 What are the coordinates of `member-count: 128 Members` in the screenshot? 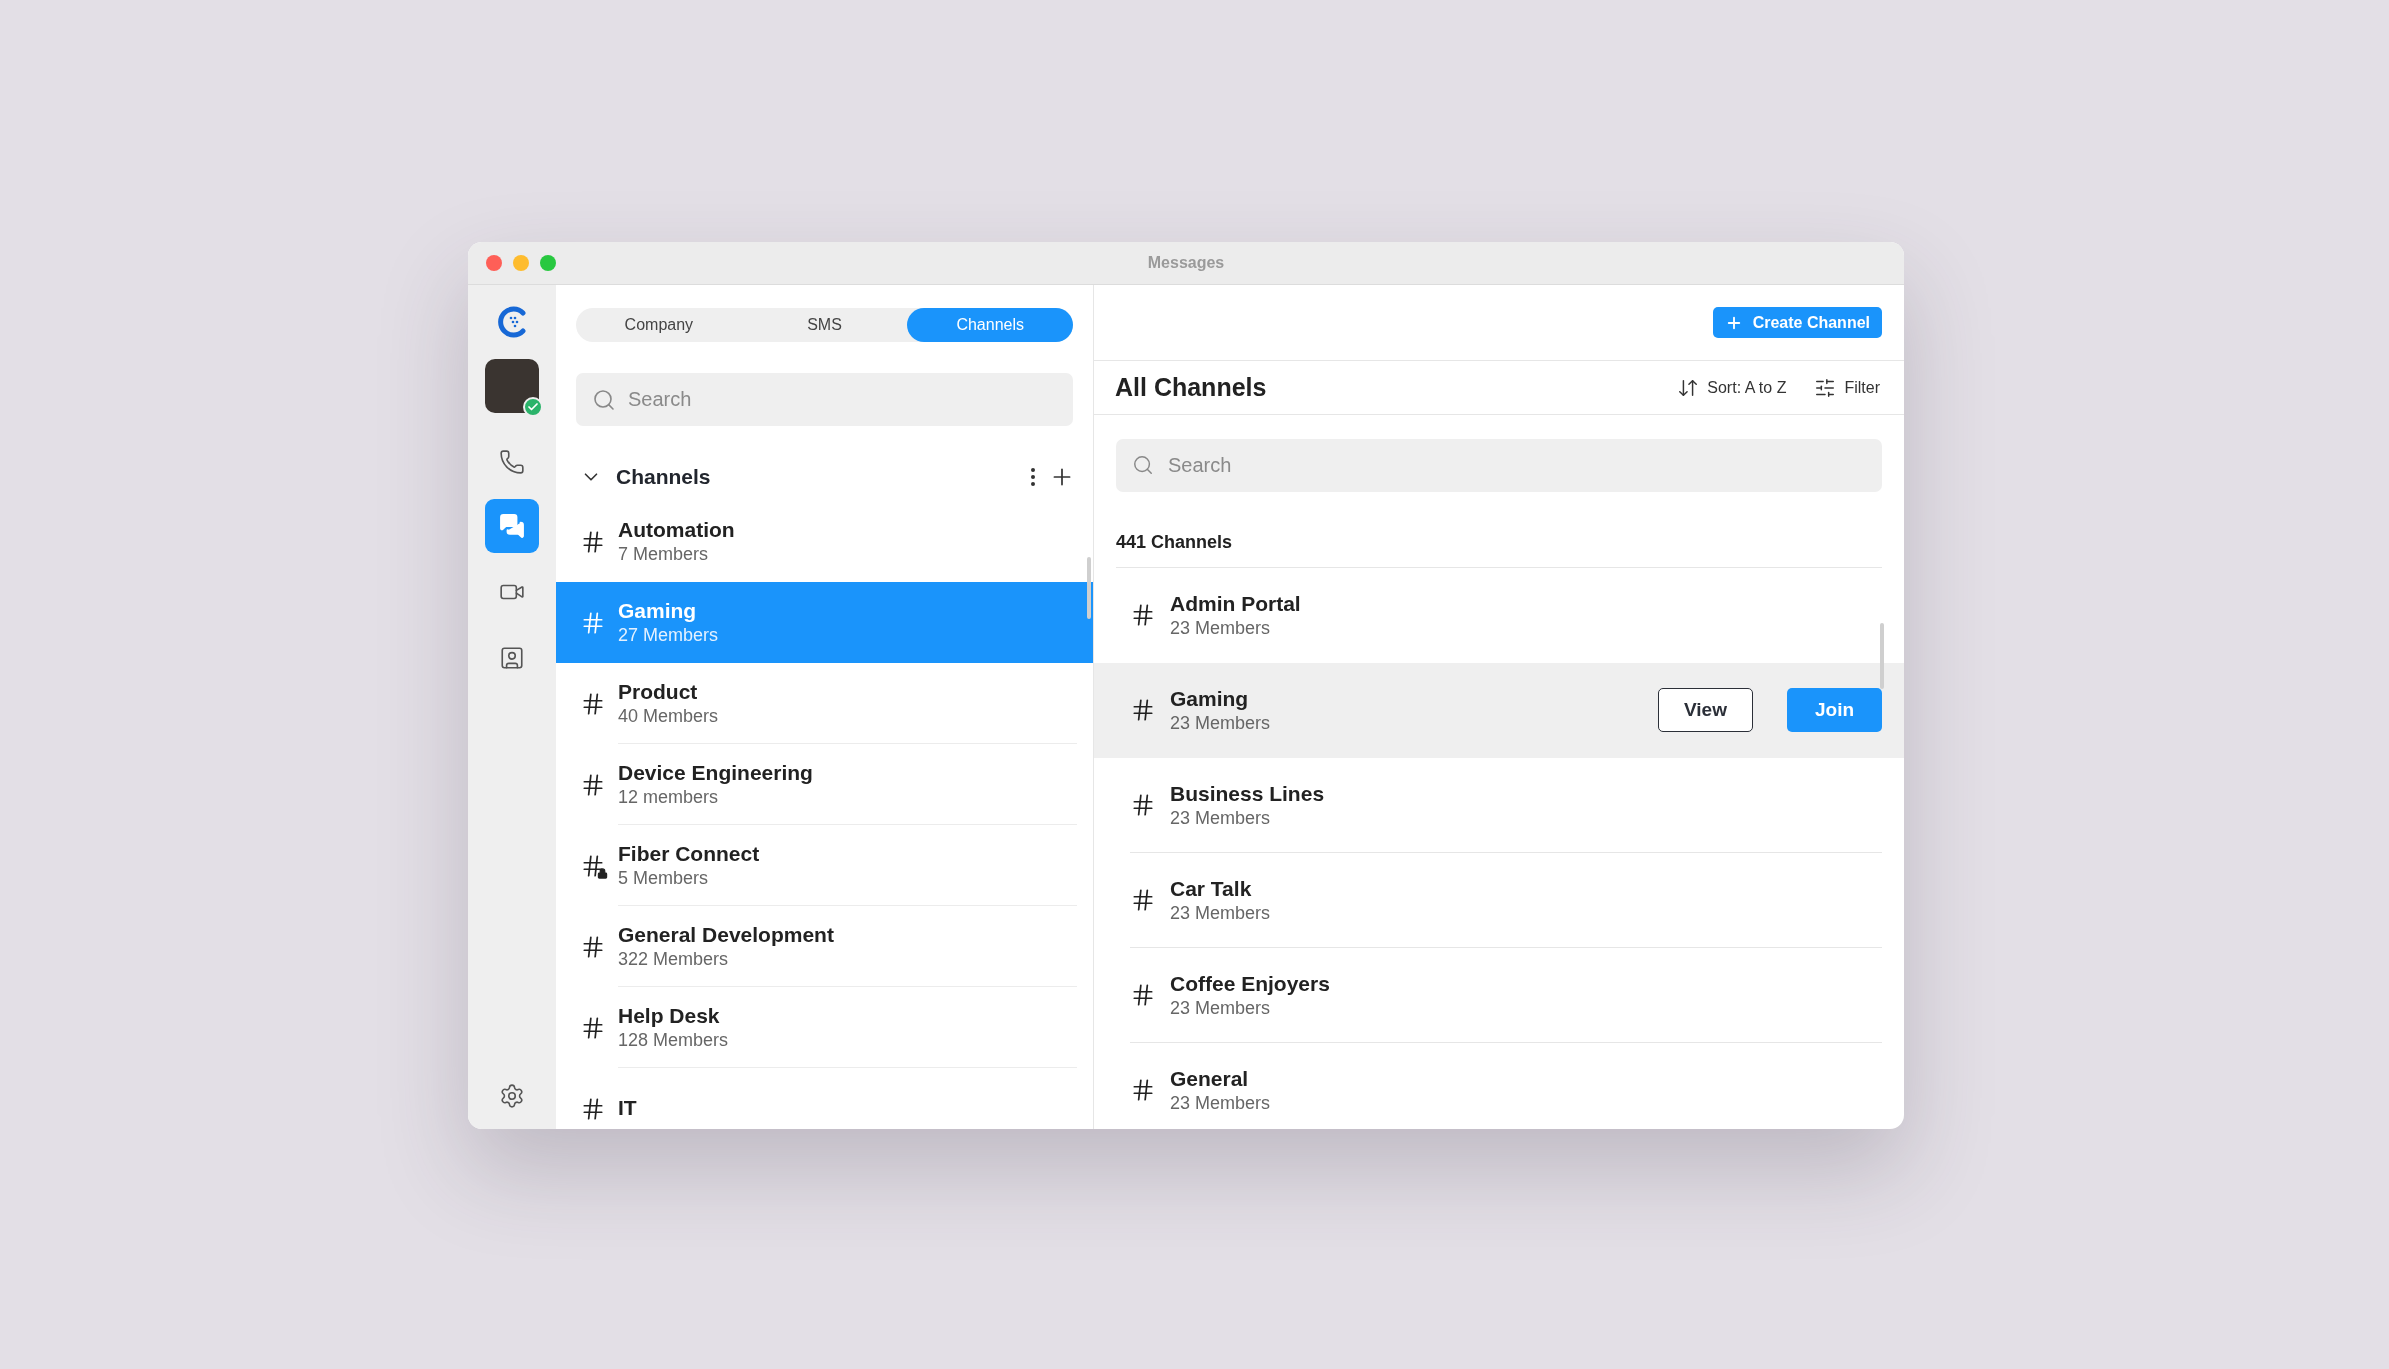 It's located at (674, 1040).